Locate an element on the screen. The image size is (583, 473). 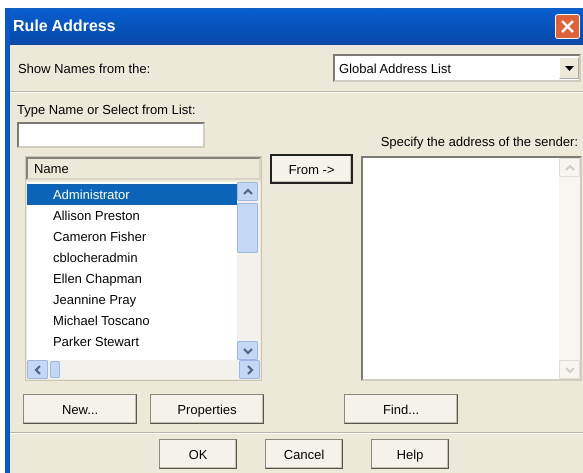
name-list-item: Administrator is located at coordinates (132, 194).